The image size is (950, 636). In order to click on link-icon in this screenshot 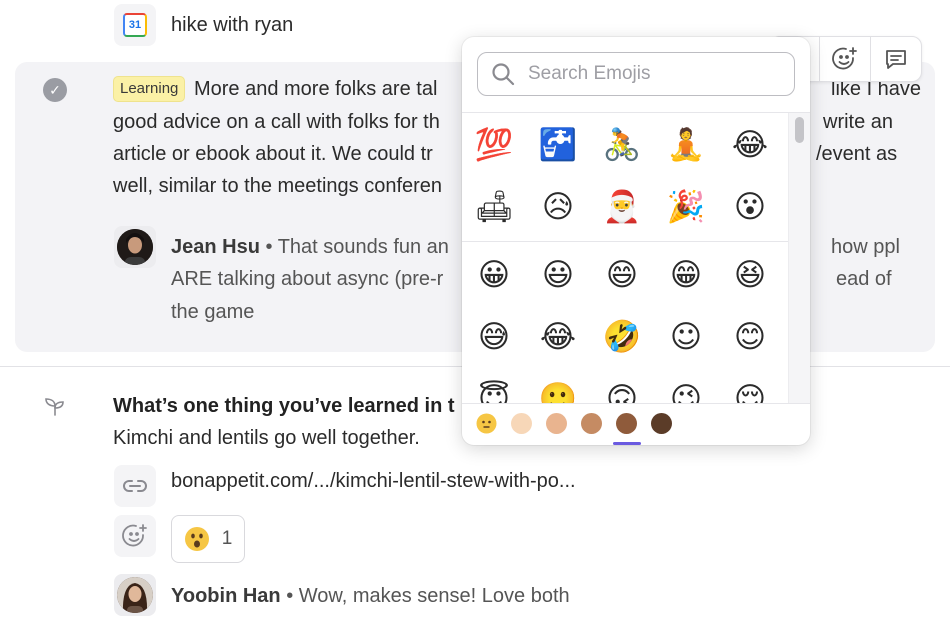, I will do `click(135, 486)`.